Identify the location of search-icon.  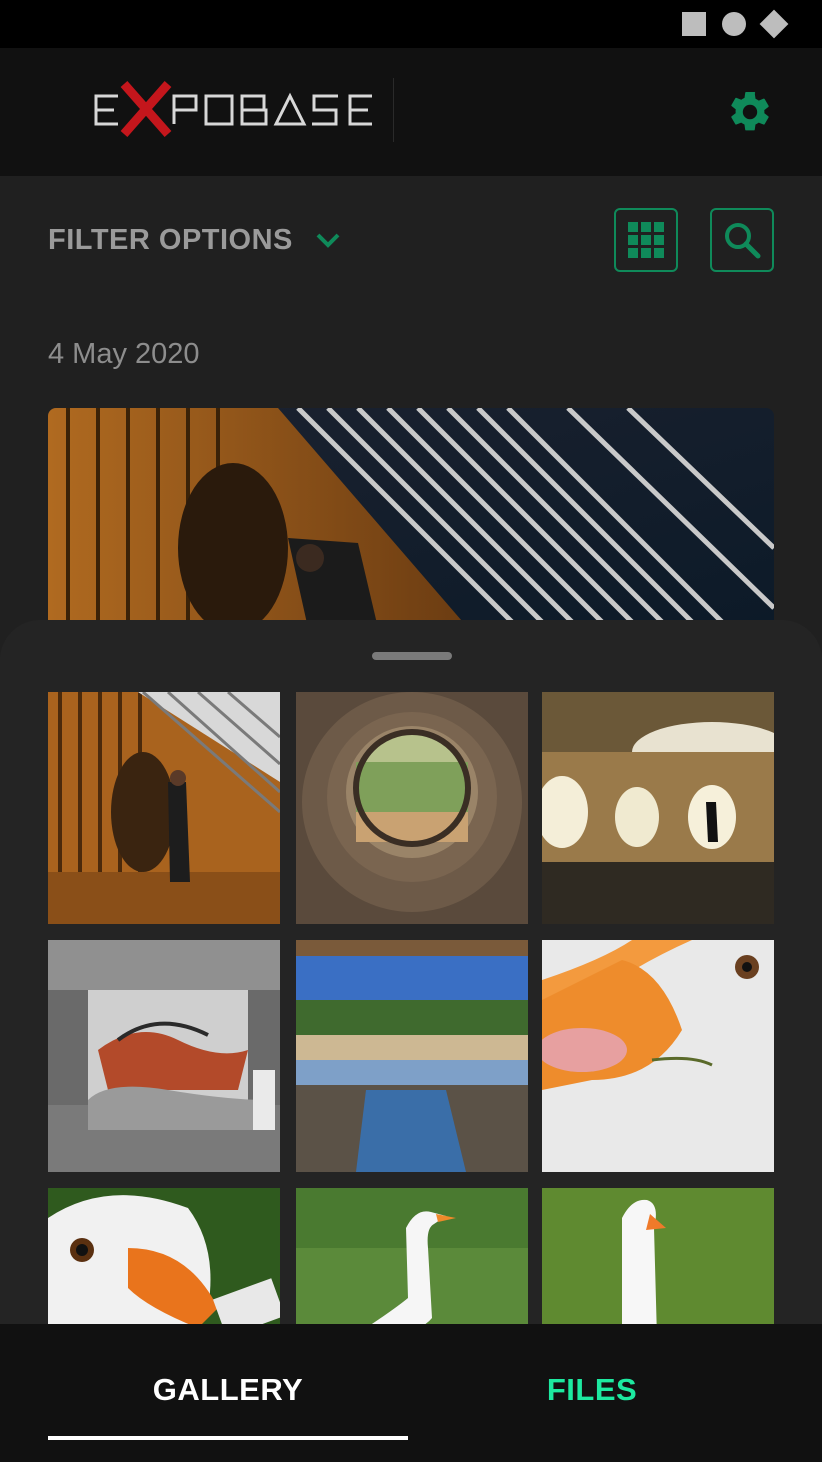
(743, 241).